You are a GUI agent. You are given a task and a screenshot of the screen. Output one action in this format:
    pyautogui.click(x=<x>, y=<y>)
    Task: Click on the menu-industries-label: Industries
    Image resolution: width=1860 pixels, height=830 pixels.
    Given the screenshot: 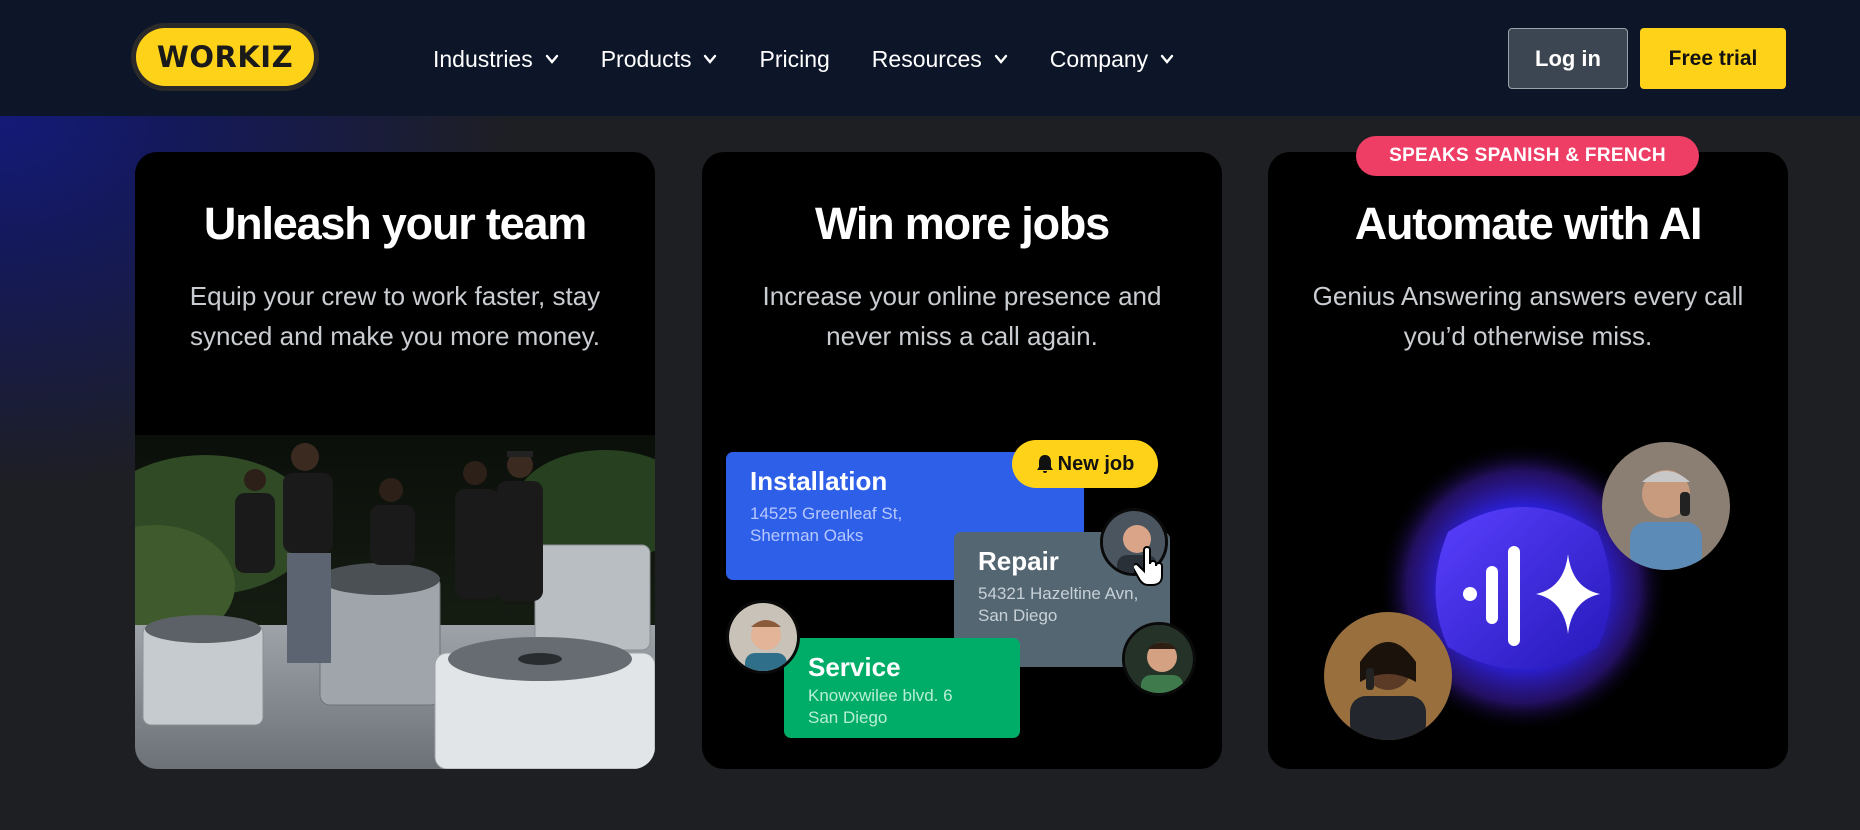 What is the action you would take?
    pyautogui.click(x=483, y=58)
    